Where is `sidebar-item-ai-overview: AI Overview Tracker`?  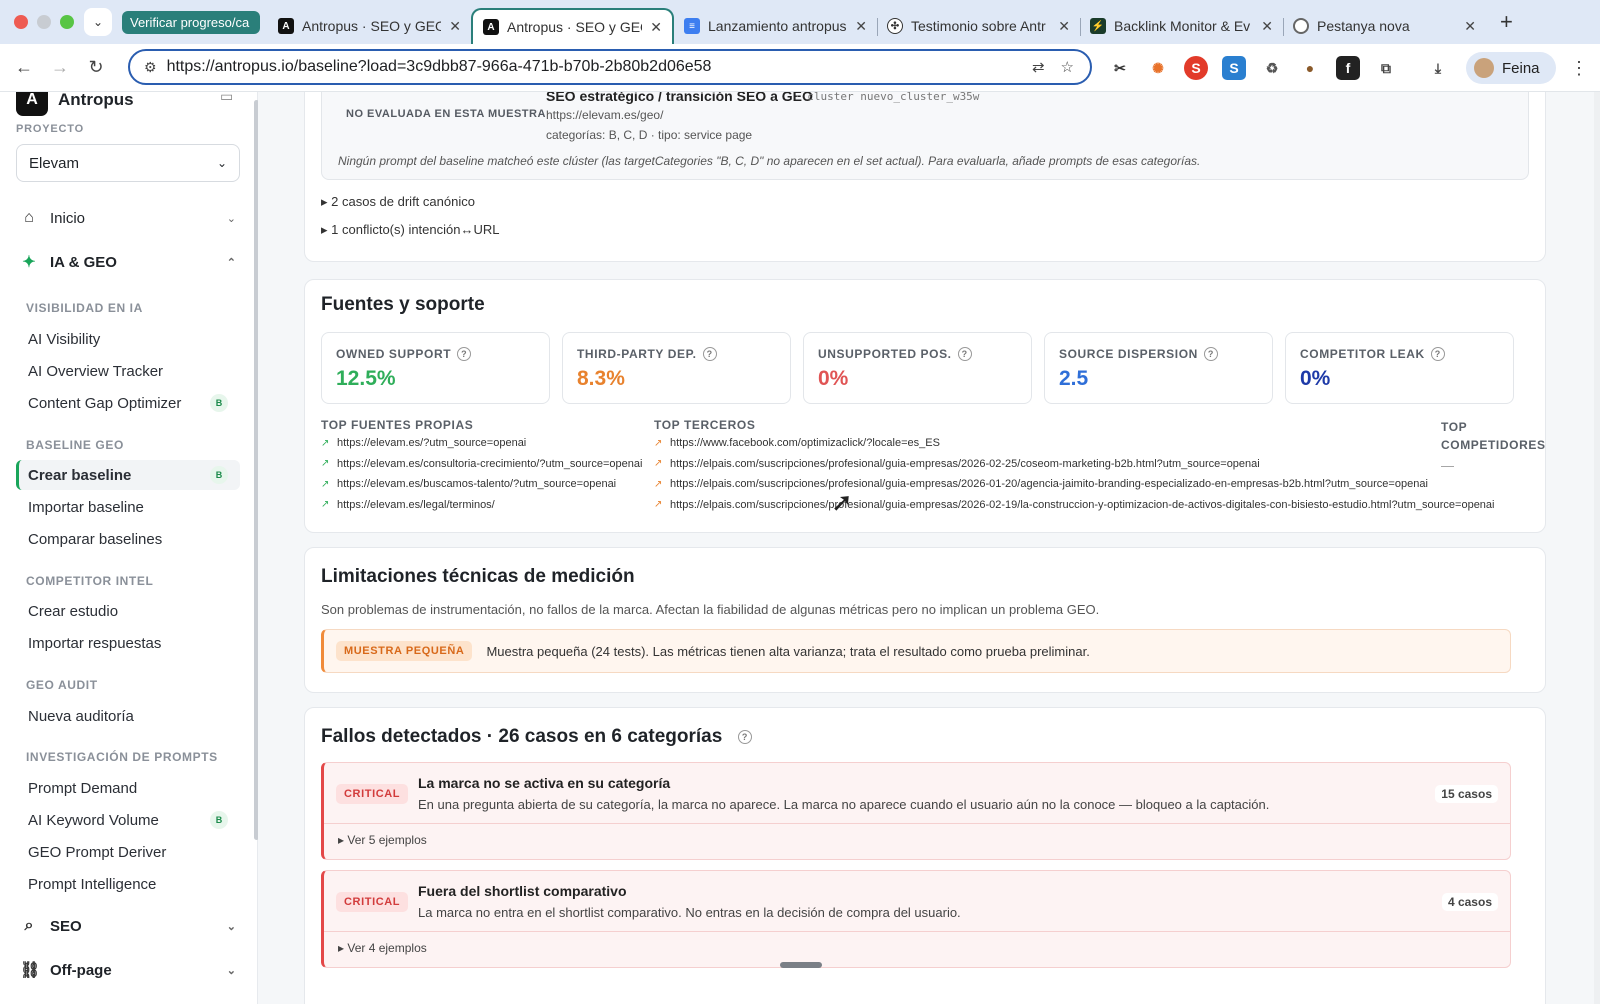
sidebar-item-ai-overview: AI Overview Tracker is located at coordinates (128, 371).